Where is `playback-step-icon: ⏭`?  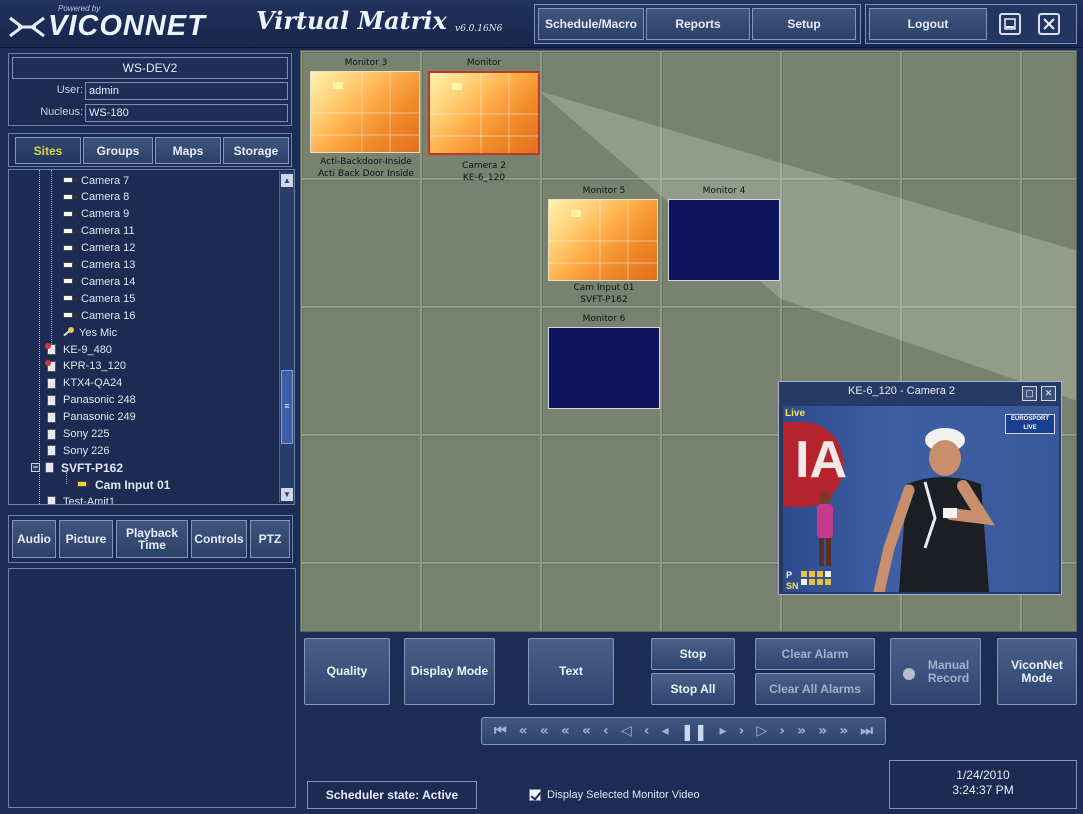 playback-step-icon: ⏭ is located at coordinates (866, 731).